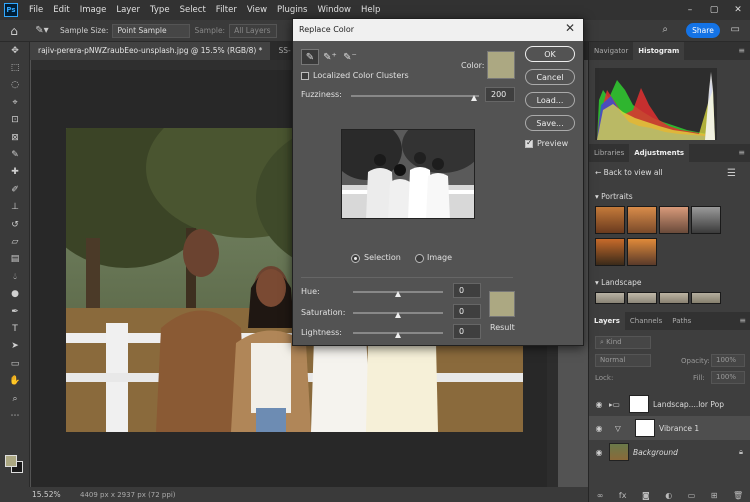 The height and width of the screenshot is (502, 750). I want to click on marquee-tool-icon: ⬚, so click(15, 67).